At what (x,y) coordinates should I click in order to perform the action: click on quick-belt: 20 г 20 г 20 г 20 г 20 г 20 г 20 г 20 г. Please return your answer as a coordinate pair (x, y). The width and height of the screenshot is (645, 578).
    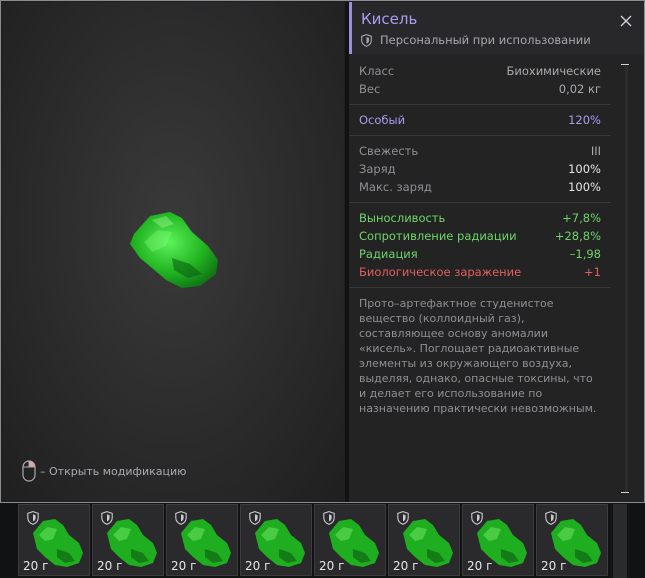
    Looking at the image, I should click on (315, 541).